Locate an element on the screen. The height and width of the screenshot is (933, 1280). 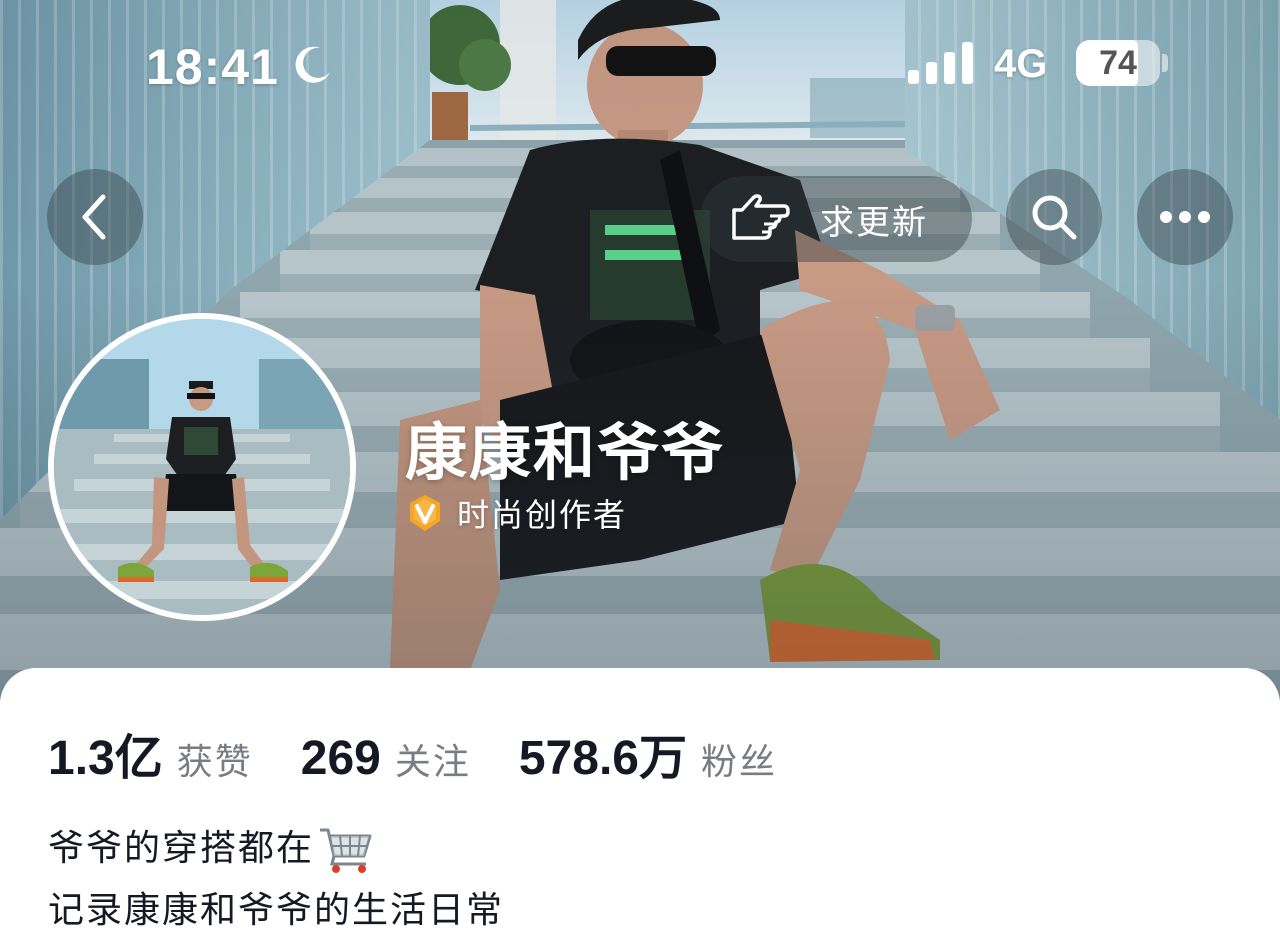
shopping-cart-icon is located at coordinates (346, 849).